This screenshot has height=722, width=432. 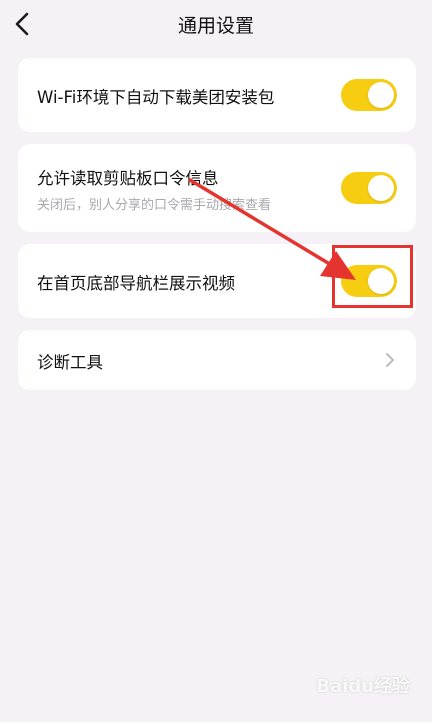 What do you see at coordinates (136, 283) in the screenshot?
I see `nav-video-label: 在首页底部导航栏展示视频` at bounding box center [136, 283].